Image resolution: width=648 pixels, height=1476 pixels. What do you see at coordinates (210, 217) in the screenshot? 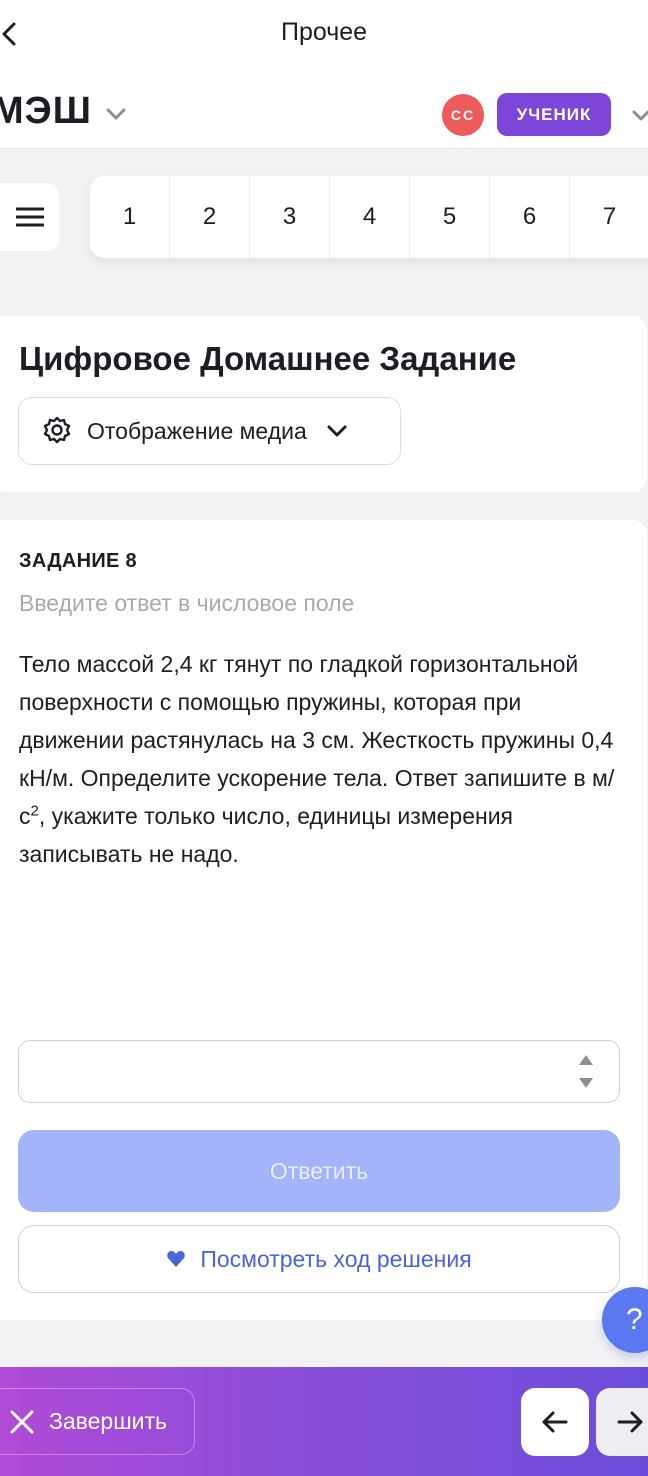
I see `task-number-2: 2` at bounding box center [210, 217].